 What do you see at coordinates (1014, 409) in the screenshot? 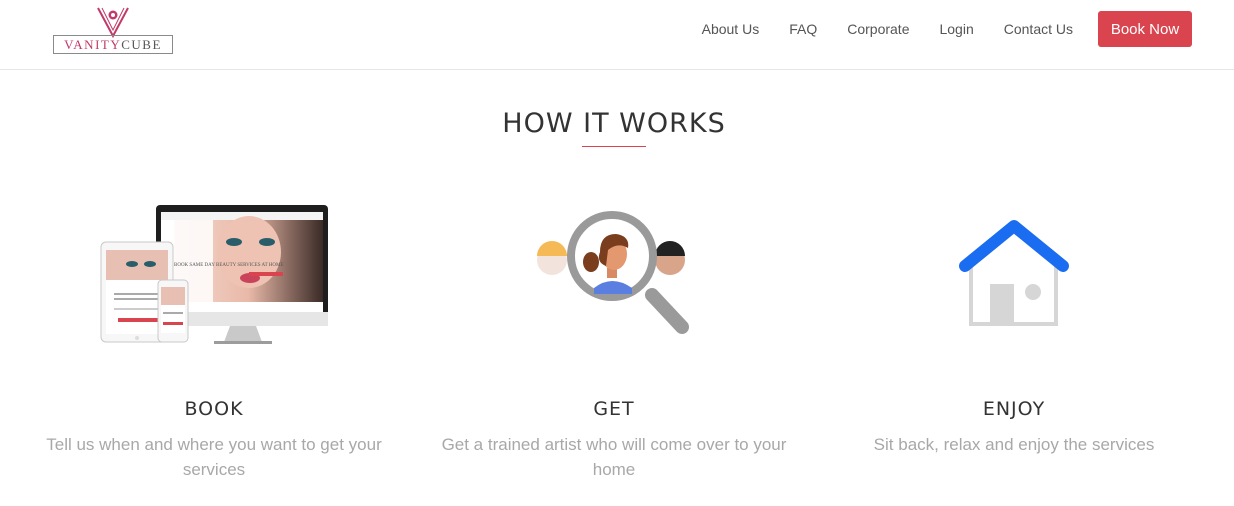
I see `step-title-enjoy: ENJOY` at bounding box center [1014, 409].